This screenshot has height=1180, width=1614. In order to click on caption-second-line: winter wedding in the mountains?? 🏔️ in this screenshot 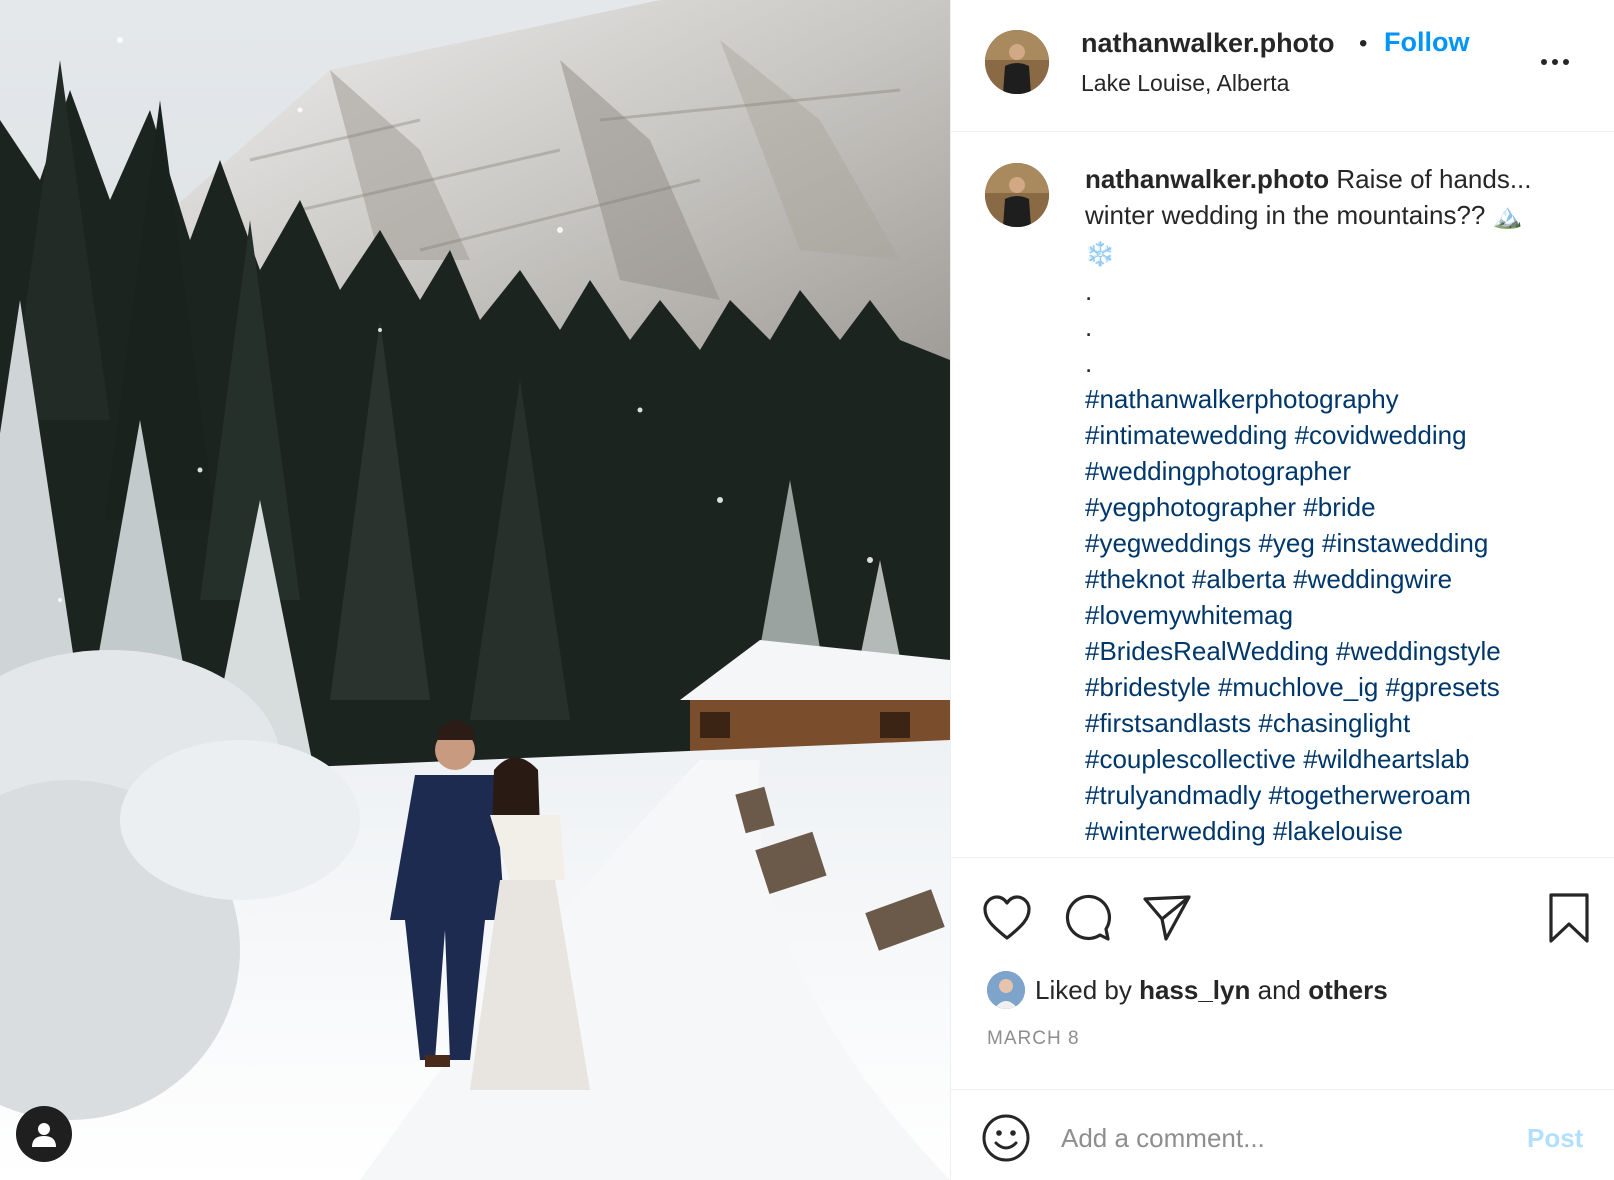, I will do `click(1335, 216)`.